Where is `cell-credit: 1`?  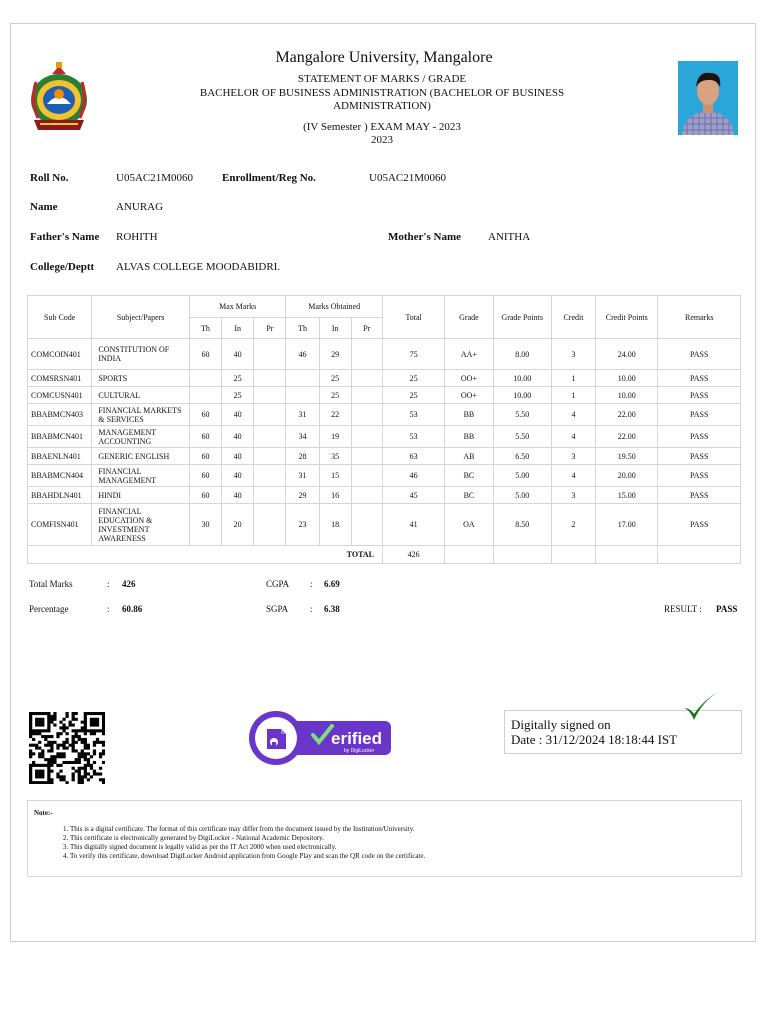 cell-credit: 1 is located at coordinates (573, 395).